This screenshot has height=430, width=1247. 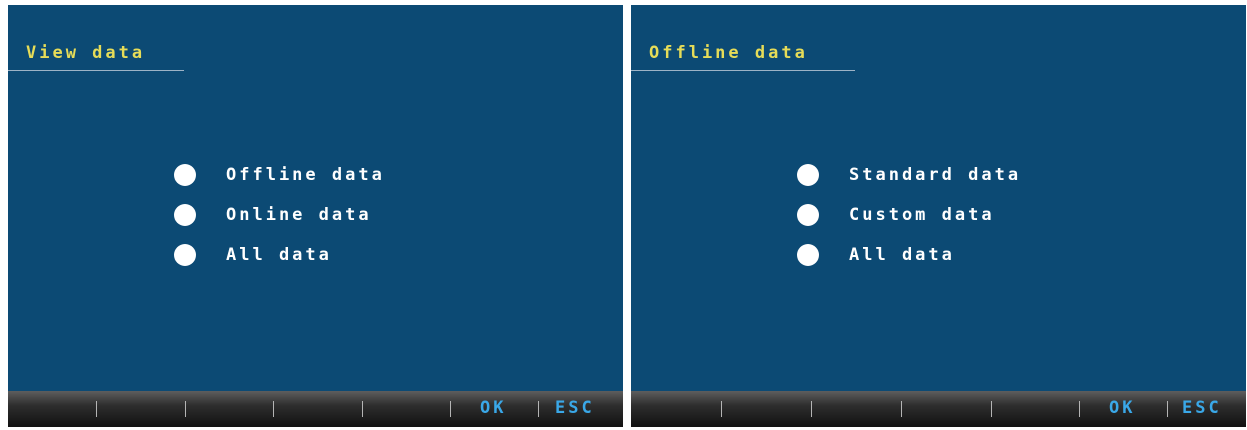 I want to click on menu-item-online-data: Online data, so click(x=279, y=215).